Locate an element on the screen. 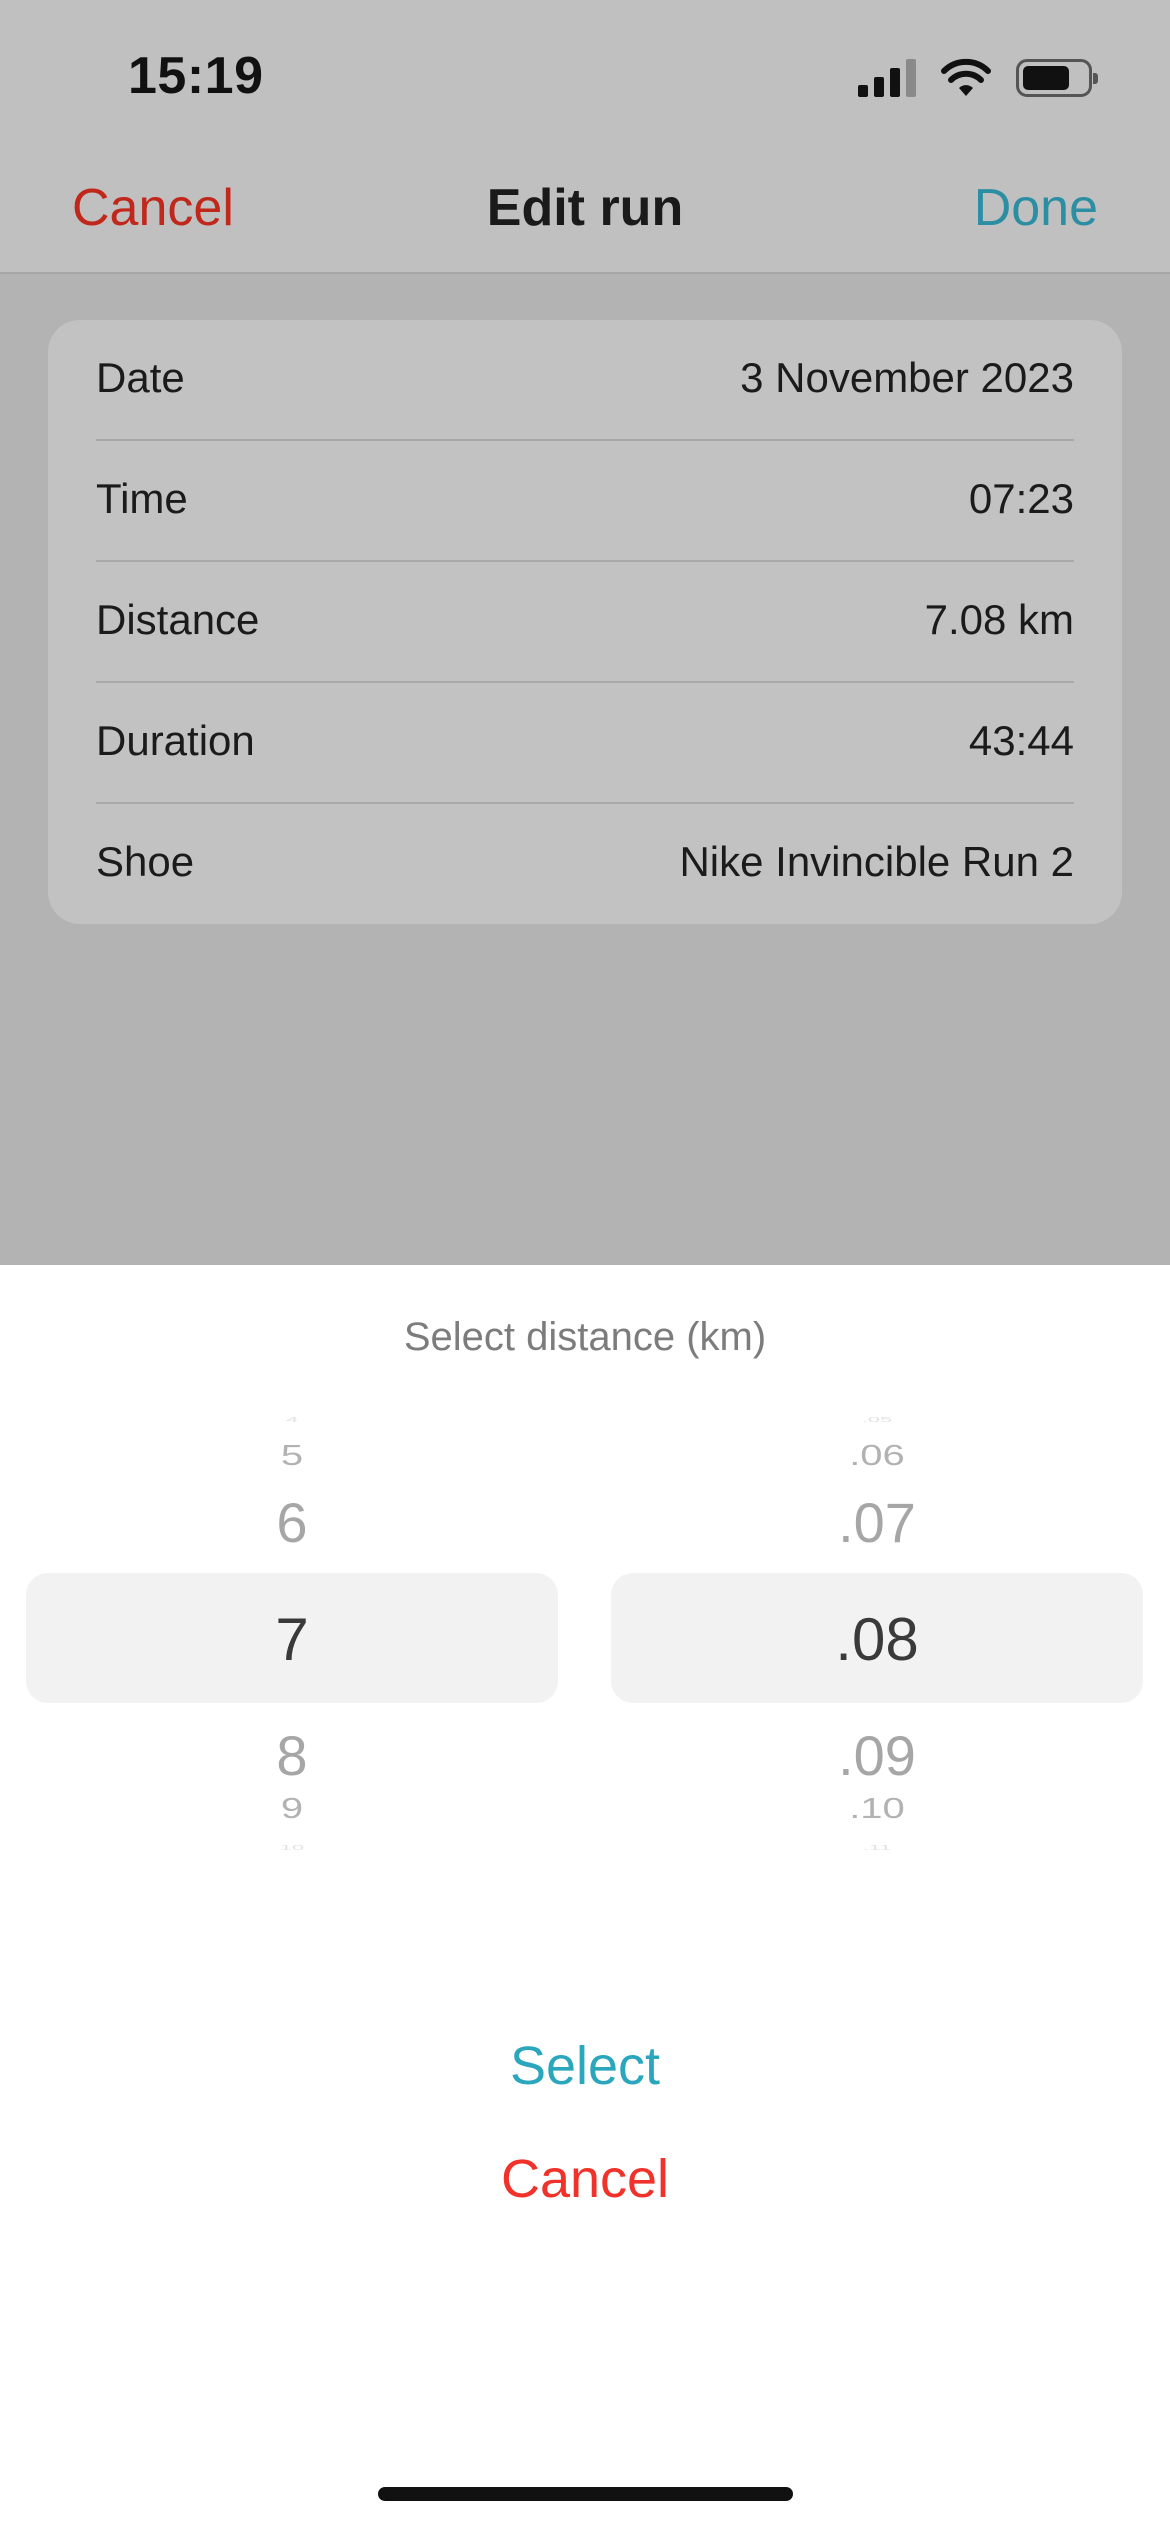 The width and height of the screenshot is (1170, 2532). form-row-duration: Duration 43:44 is located at coordinates (585, 743).